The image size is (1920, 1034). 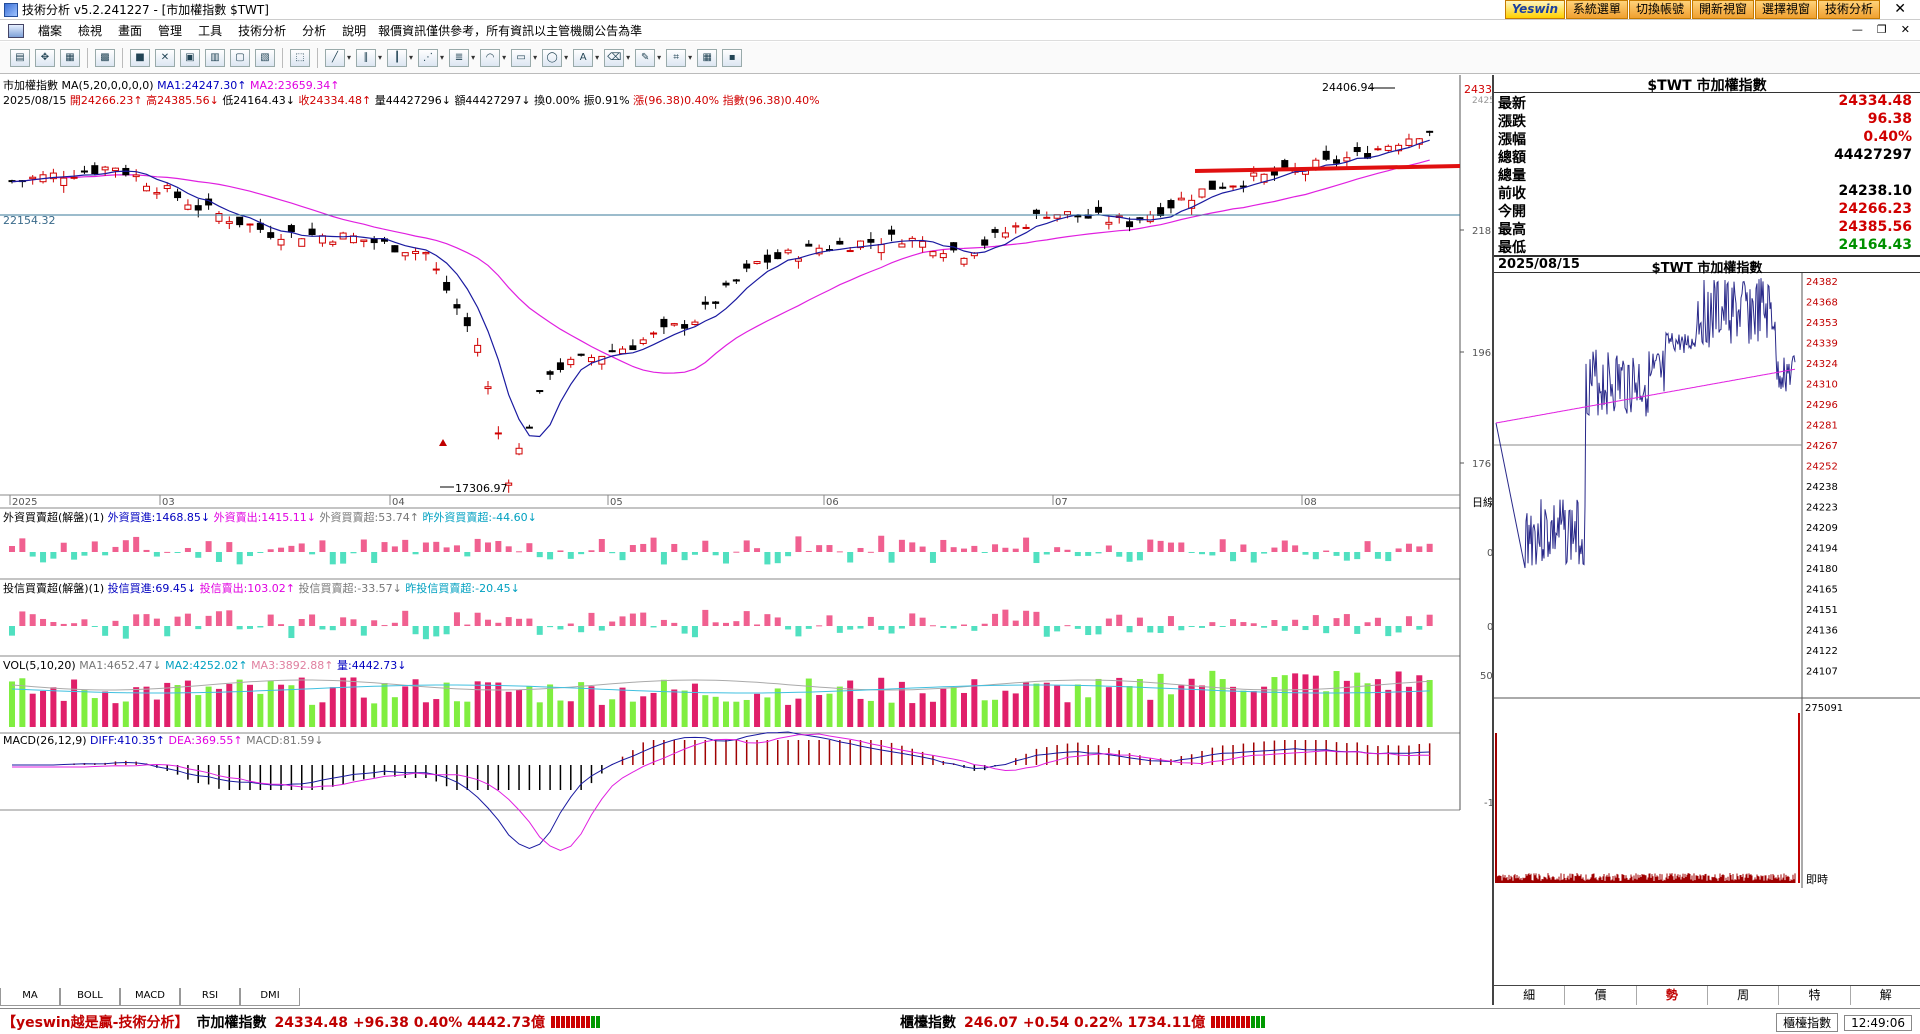 I want to click on tab-detail: 細, so click(x=1530, y=995).